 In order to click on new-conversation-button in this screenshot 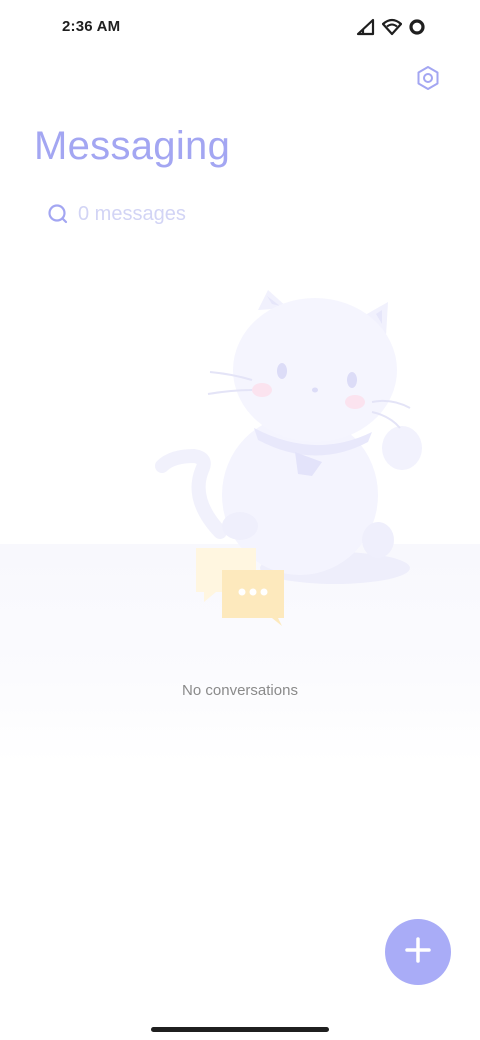, I will do `click(418, 952)`.